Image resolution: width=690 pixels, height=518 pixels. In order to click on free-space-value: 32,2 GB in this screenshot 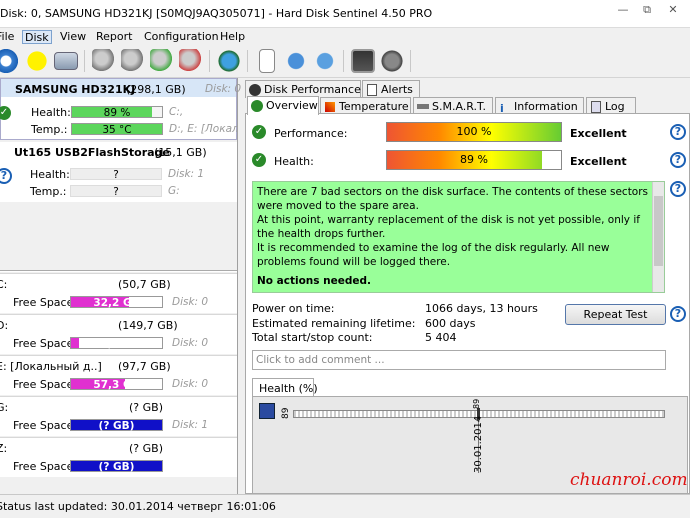, I will do `click(116, 303)`.